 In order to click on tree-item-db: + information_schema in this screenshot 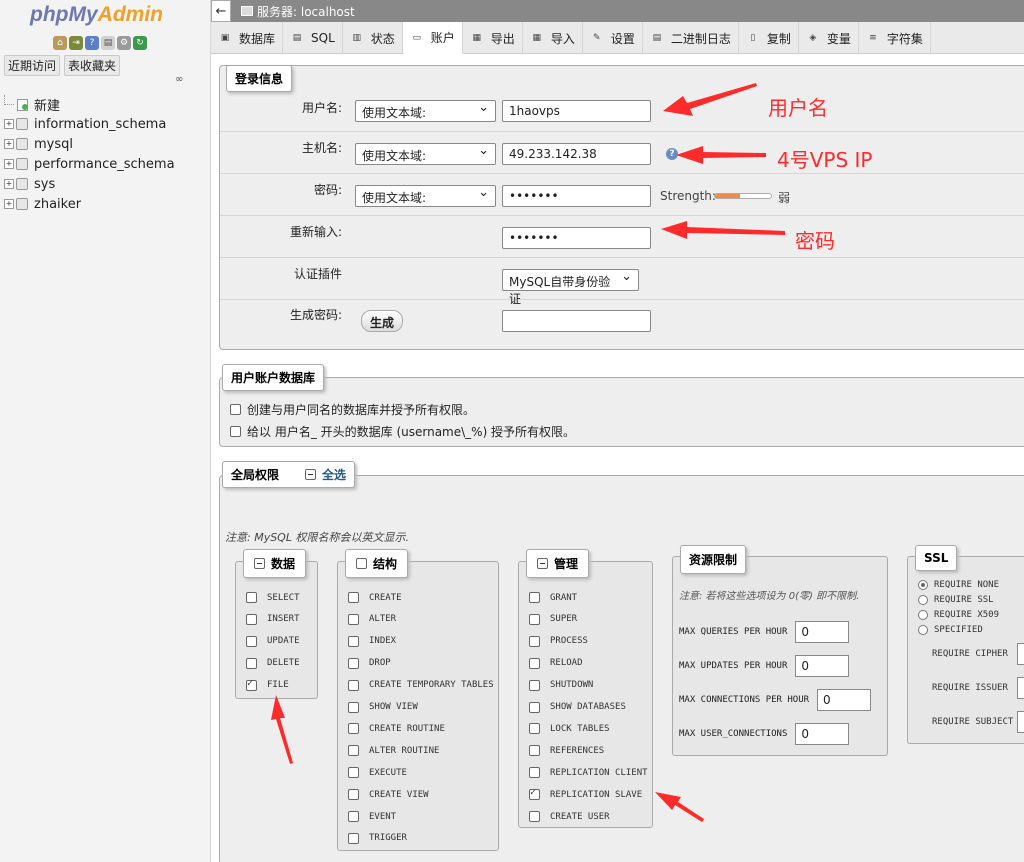, I will do `click(89, 124)`.